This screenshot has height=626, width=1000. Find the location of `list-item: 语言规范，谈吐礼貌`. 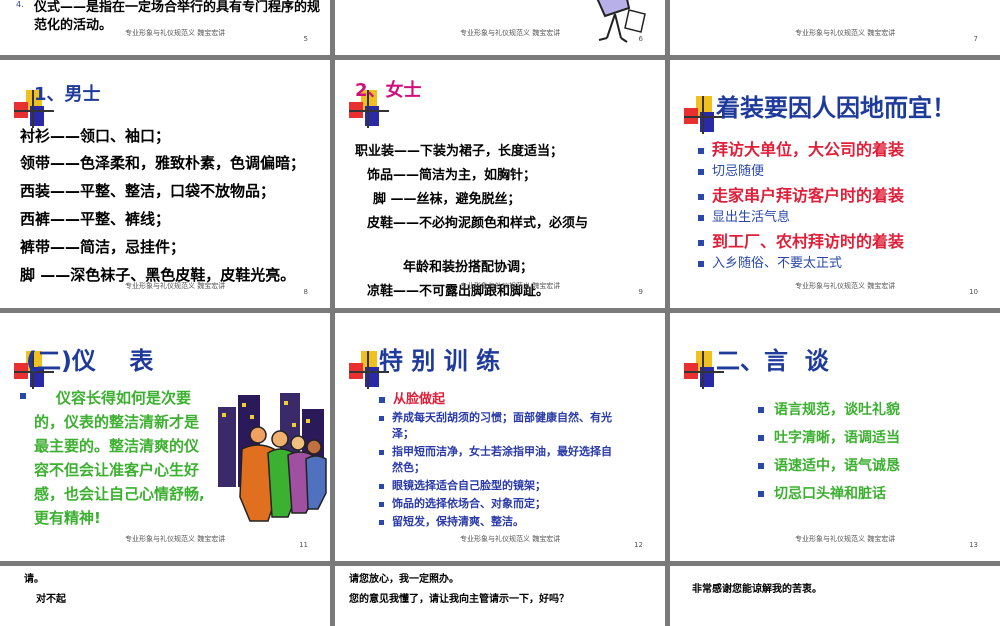

list-item: 语言规范，谈吐礼貌 is located at coordinates (829, 409).